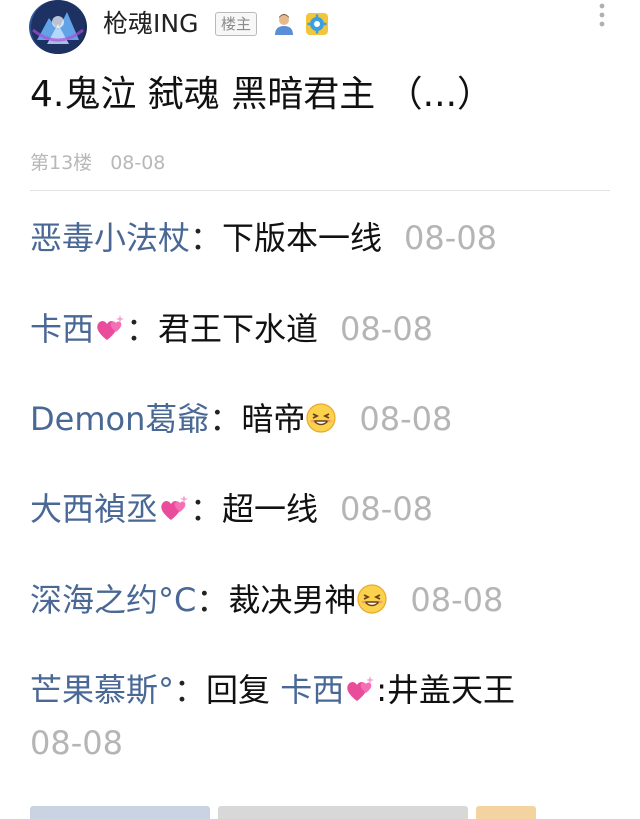 This screenshot has width=640, height=819. What do you see at coordinates (262, 94) in the screenshot?
I see `post-content: 4.鬼泣 弑魂 黑暗君主 （...）` at bounding box center [262, 94].